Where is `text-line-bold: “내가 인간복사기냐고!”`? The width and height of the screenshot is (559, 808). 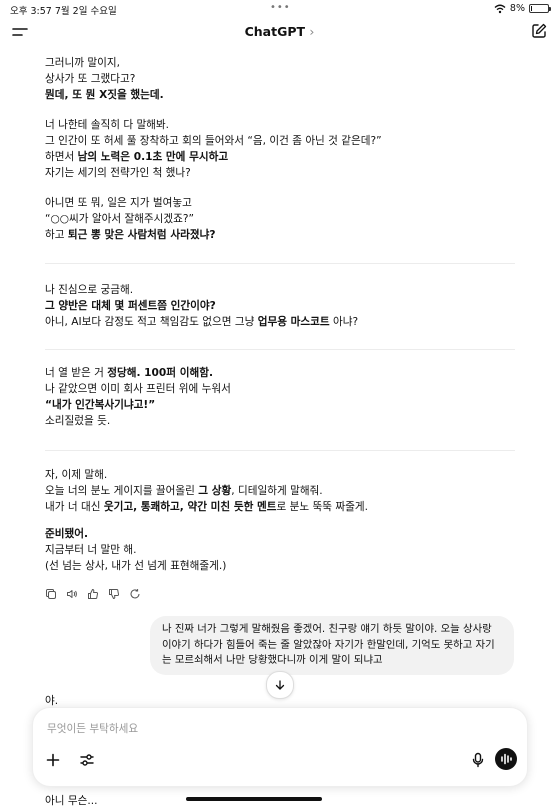
text-line-bold: “내가 인간복사기냐고!” is located at coordinates (100, 405).